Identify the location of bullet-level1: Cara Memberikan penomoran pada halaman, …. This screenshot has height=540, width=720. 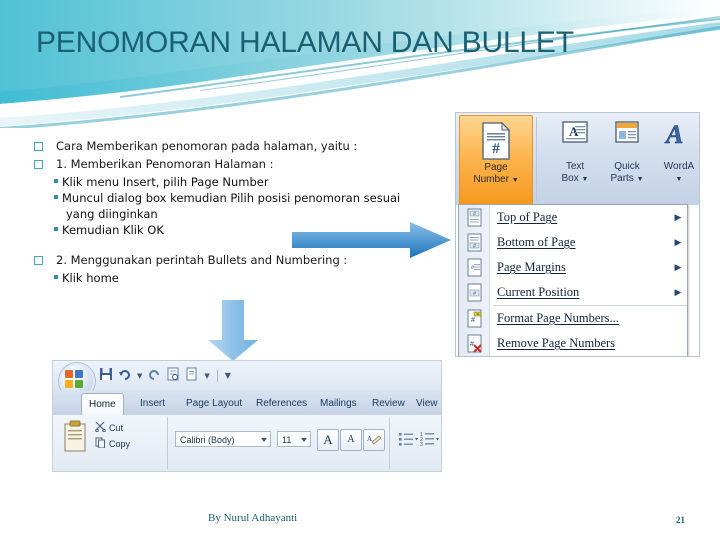
(247, 146).